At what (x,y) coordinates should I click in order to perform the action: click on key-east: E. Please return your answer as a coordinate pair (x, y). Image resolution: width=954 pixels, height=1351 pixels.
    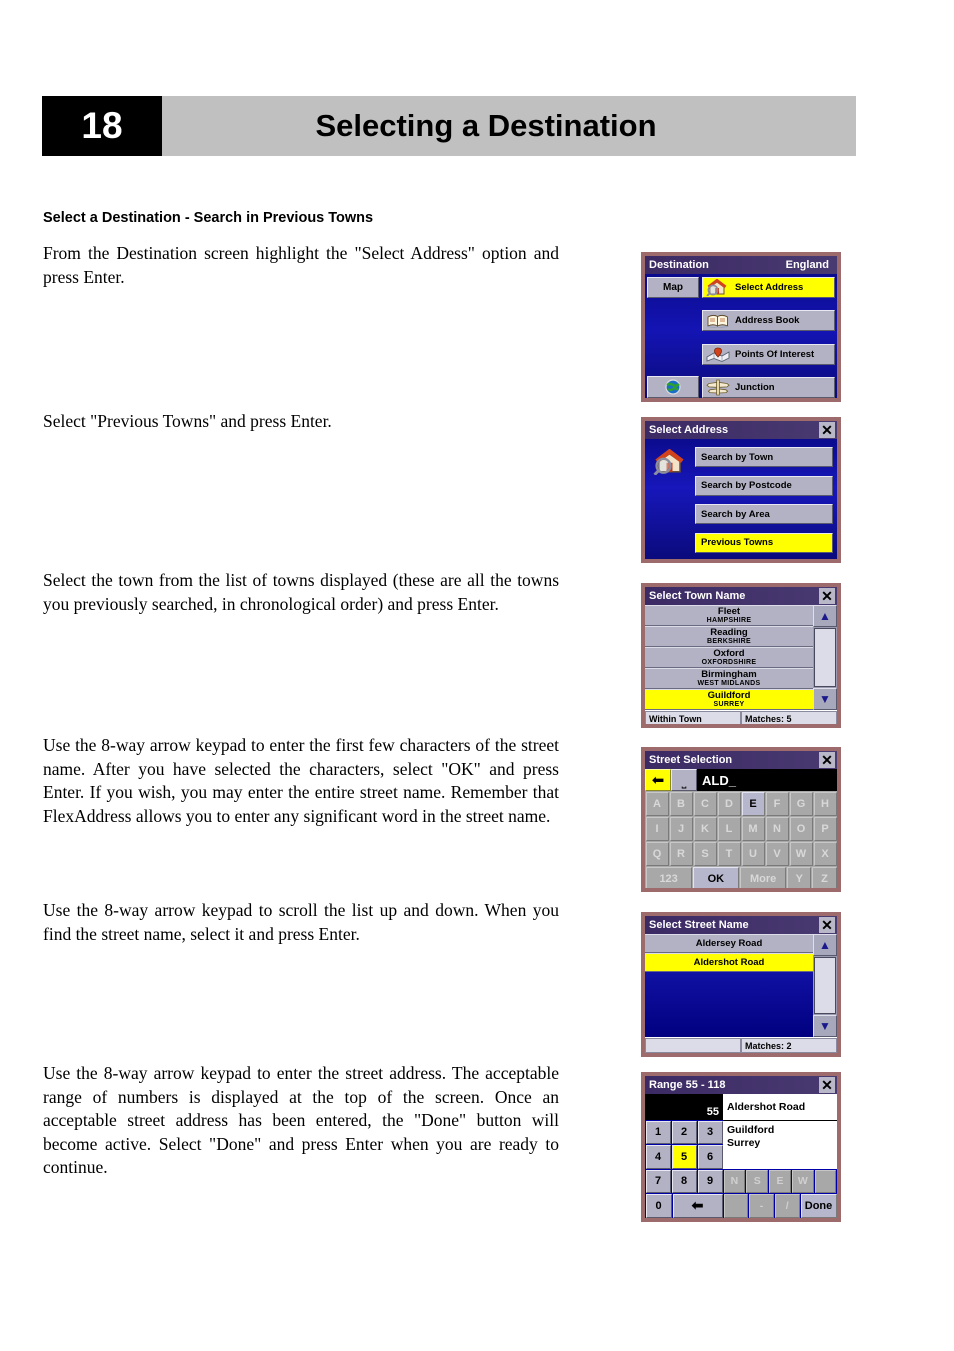
    Looking at the image, I should click on (780, 1181).